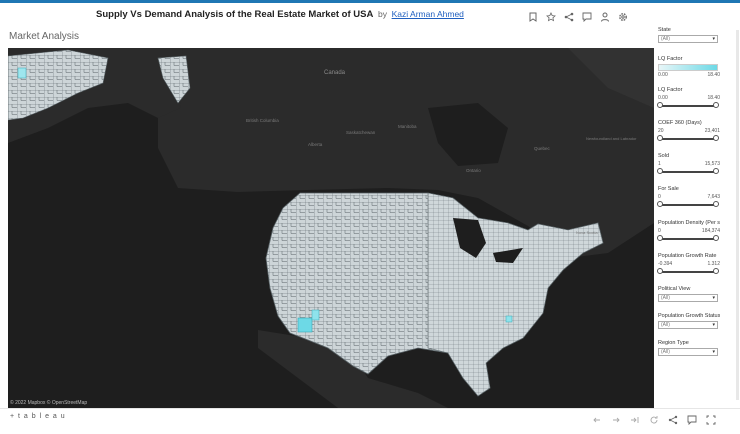 The height and width of the screenshot is (434, 740). Describe the element at coordinates (661, 131) in the screenshot. I see `coef-360-min: 20` at that location.